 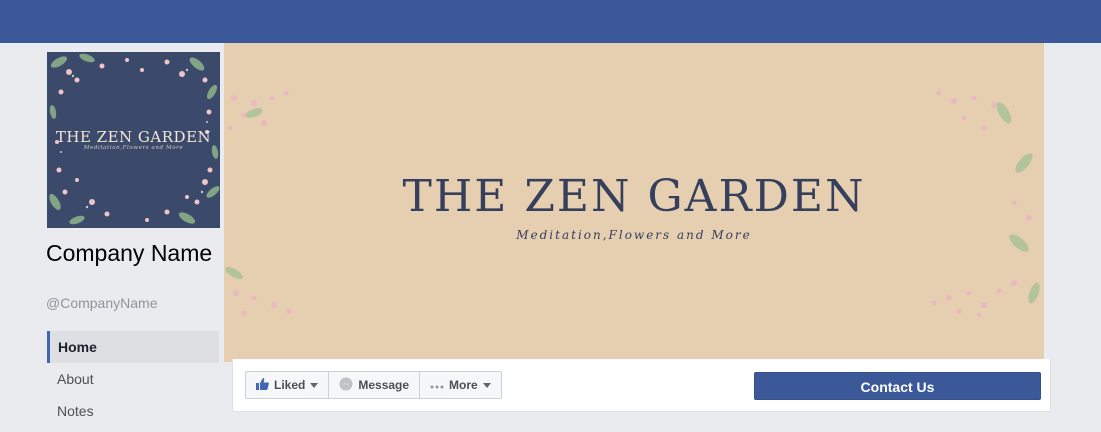 What do you see at coordinates (133, 148) in the screenshot?
I see `profile-picture-subtitle: Meditation,Flowers and More` at bounding box center [133, 148].